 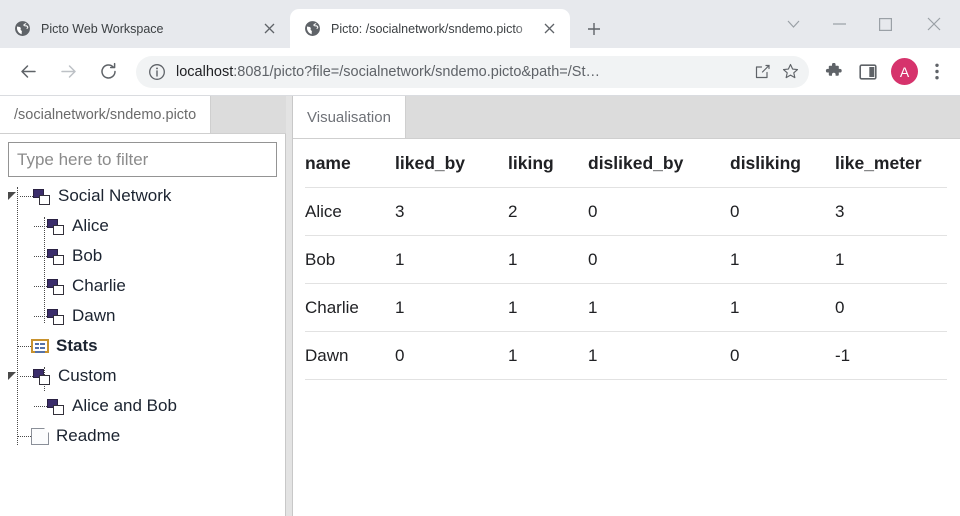 I want to click on info-circle-icon, so click(x=157, y=72).